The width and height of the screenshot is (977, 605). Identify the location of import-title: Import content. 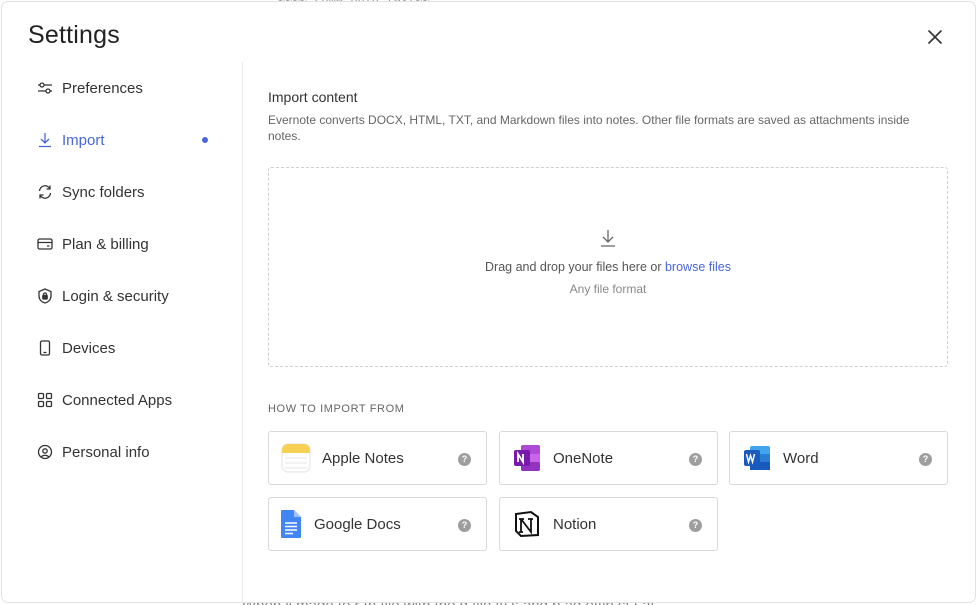
(313, 97).